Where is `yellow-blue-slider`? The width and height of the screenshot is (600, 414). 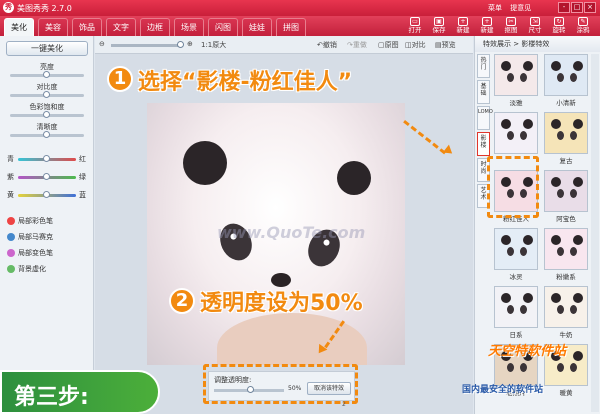 yellow-blue-slider is located at coordinates (47, 194).